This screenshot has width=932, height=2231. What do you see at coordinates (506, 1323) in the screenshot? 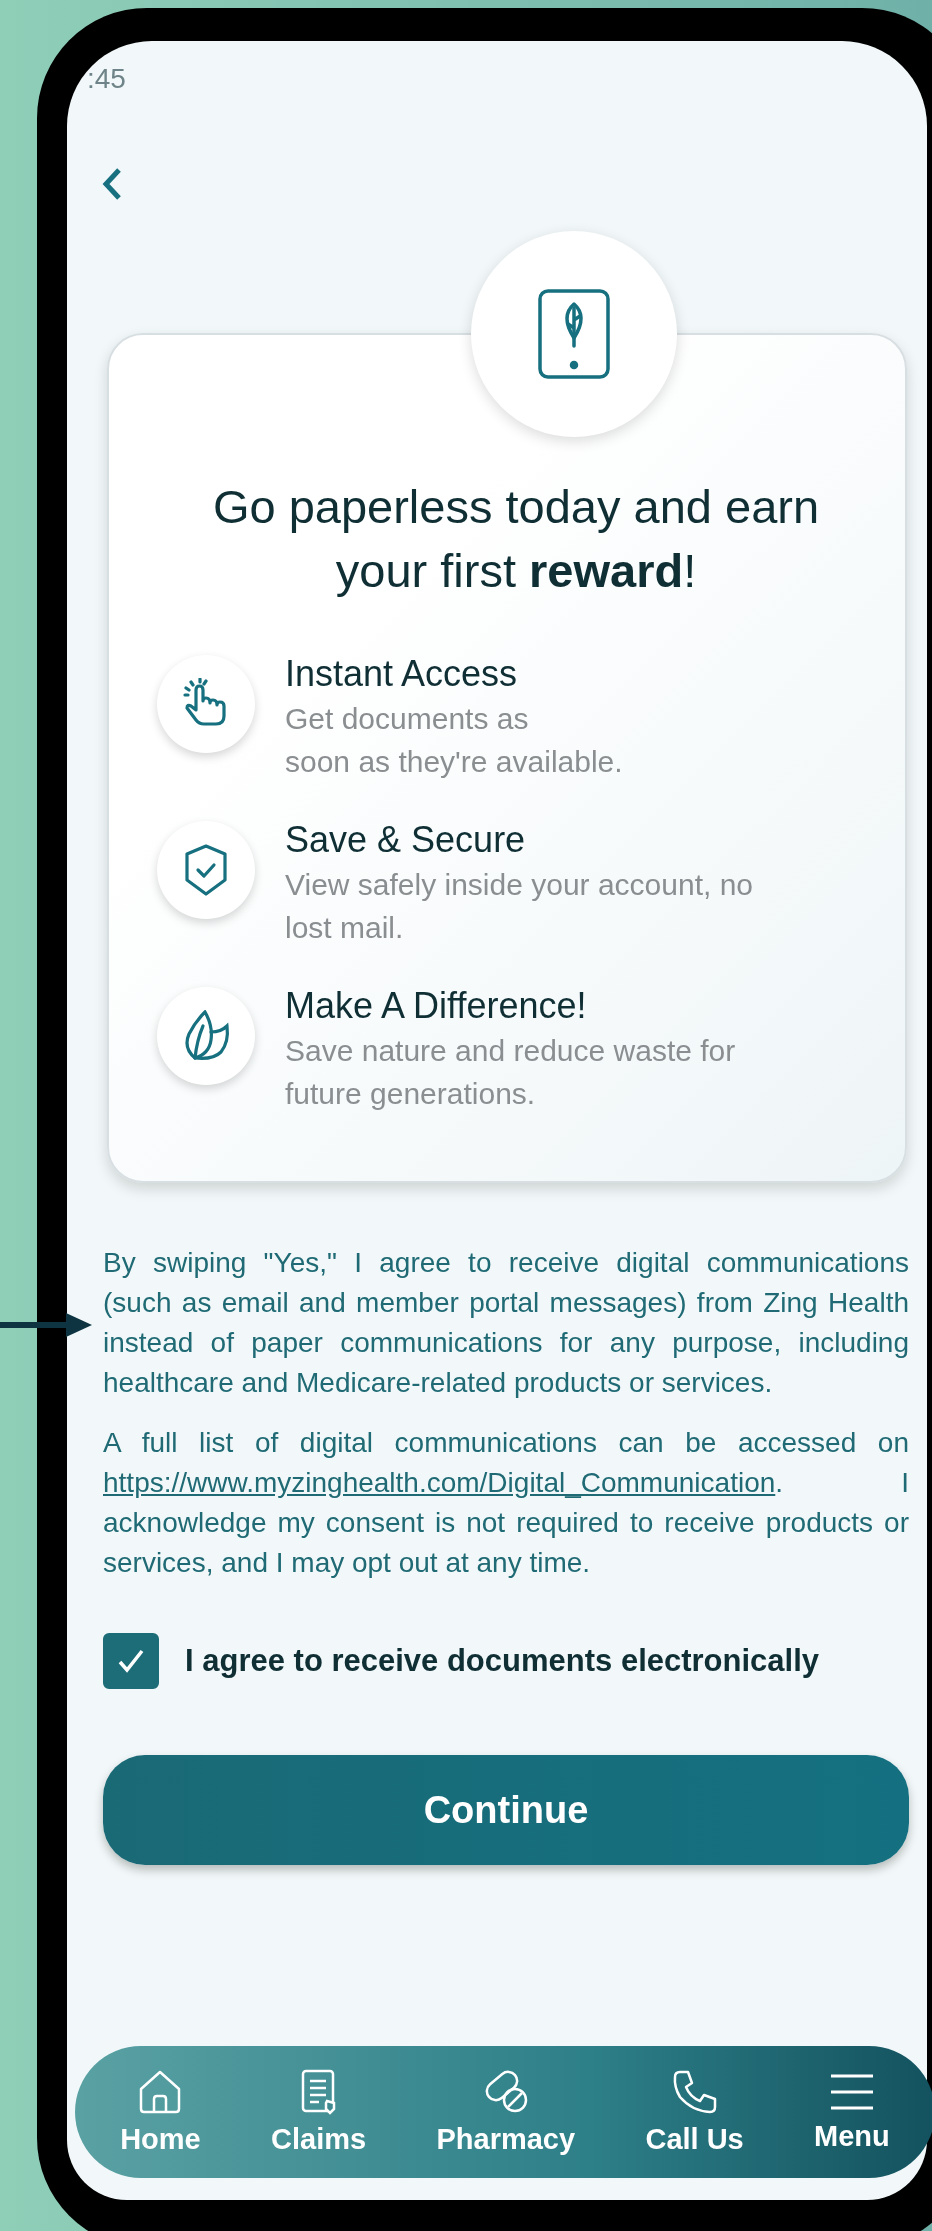
I see `consent-paragraph: By swiping "Yes," I agree to receive digital communications (such as email and member portal messages) from Zing Health instead of paper communications for any purpose, including healthcare and Medicare-related products or services.` at bounding box center [506, 1323].